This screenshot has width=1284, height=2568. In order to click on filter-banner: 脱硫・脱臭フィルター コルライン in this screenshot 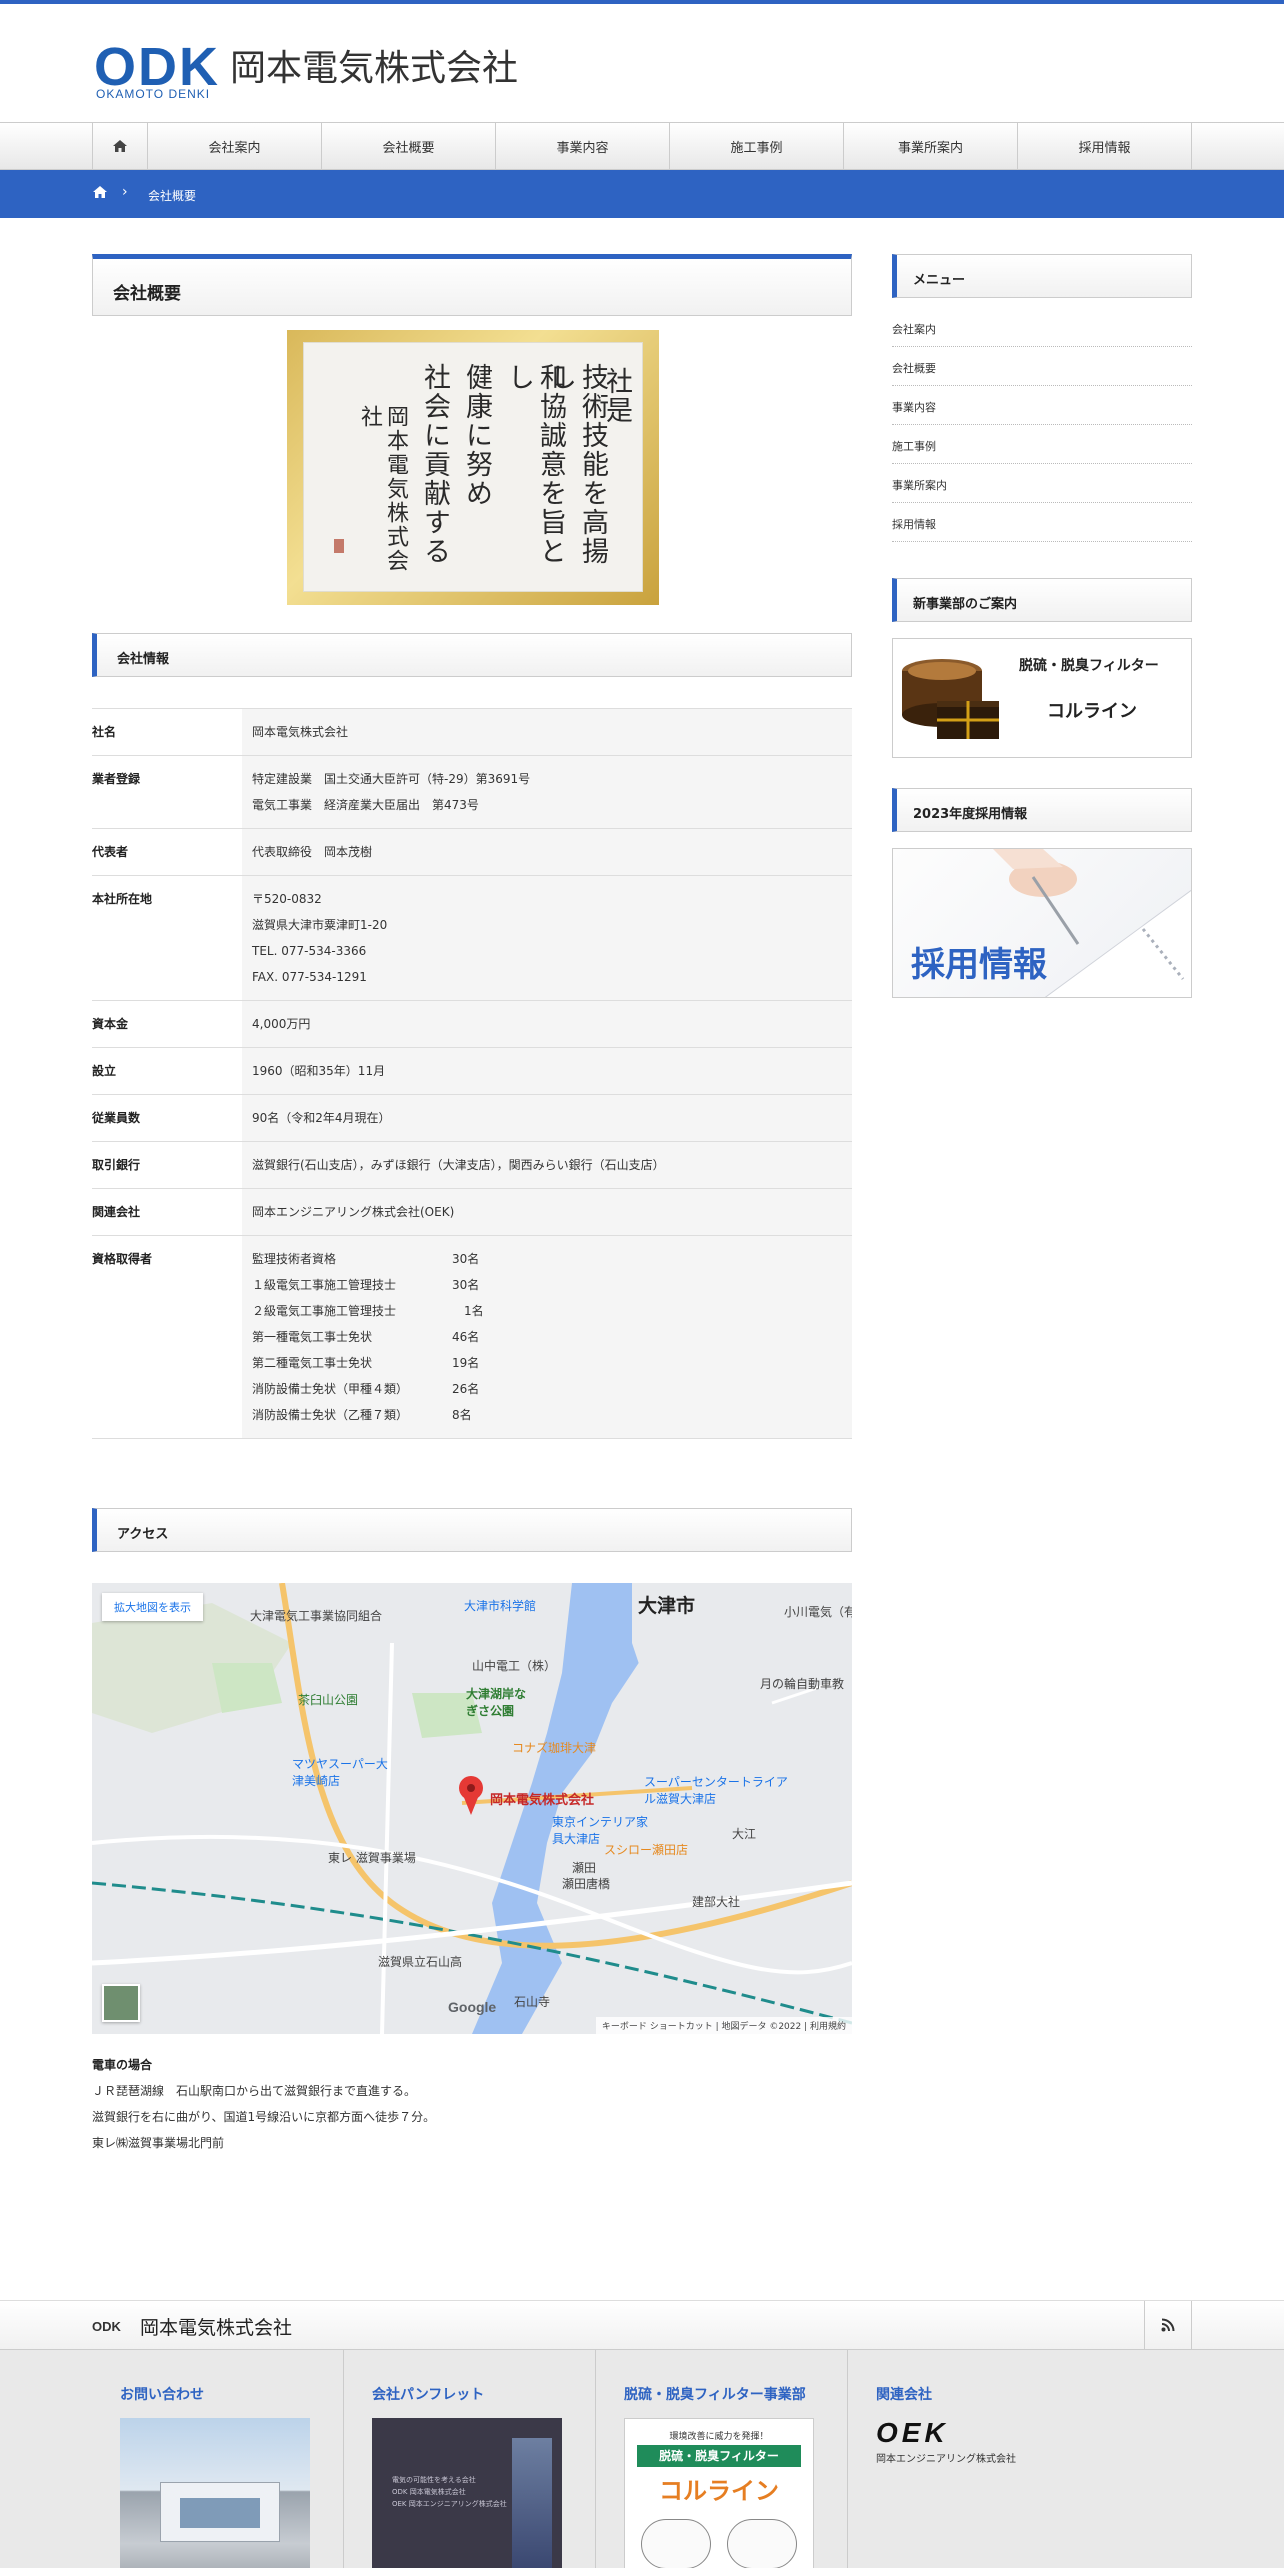, I will do `click(1042, 698)`.